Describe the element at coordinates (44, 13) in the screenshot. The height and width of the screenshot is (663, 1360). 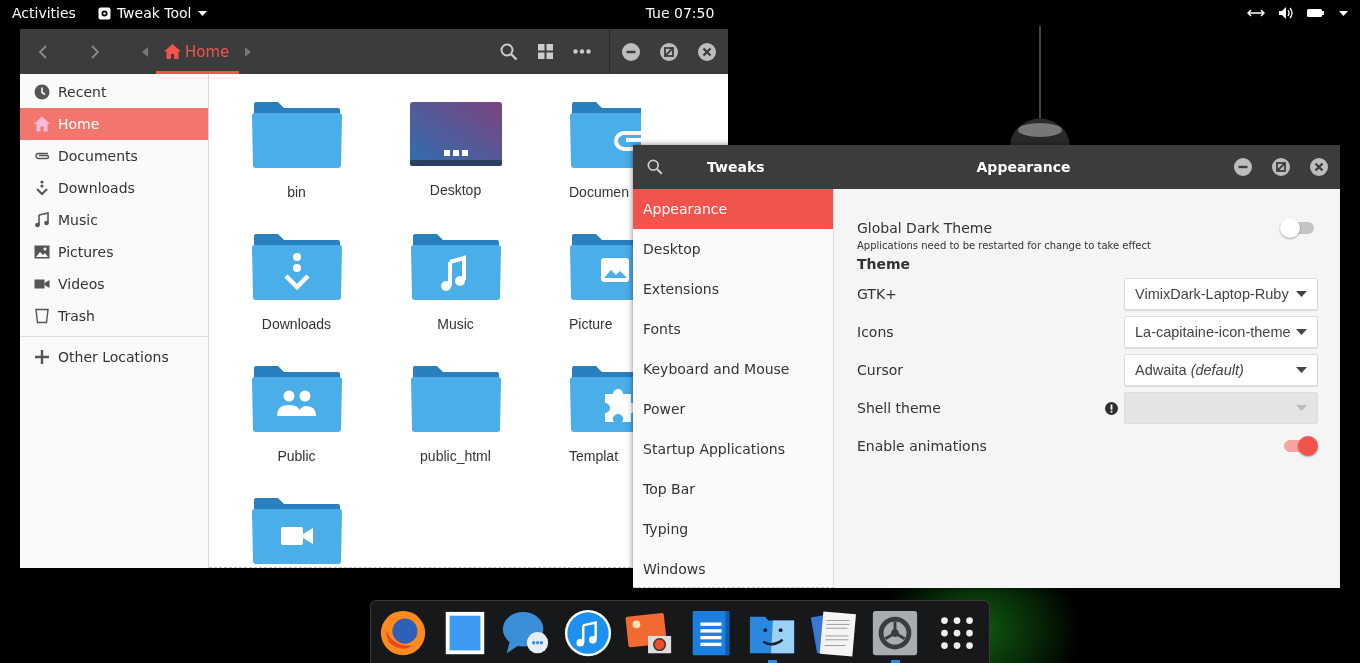
I see `activities-button: Activities` at that location.